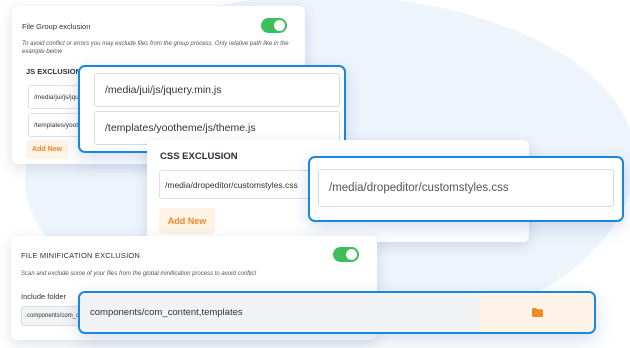  What do you see at coordinates (47, 149) in the screenshot?
I see `js-add-new-button: Add New` at bounding box center [47, 149].